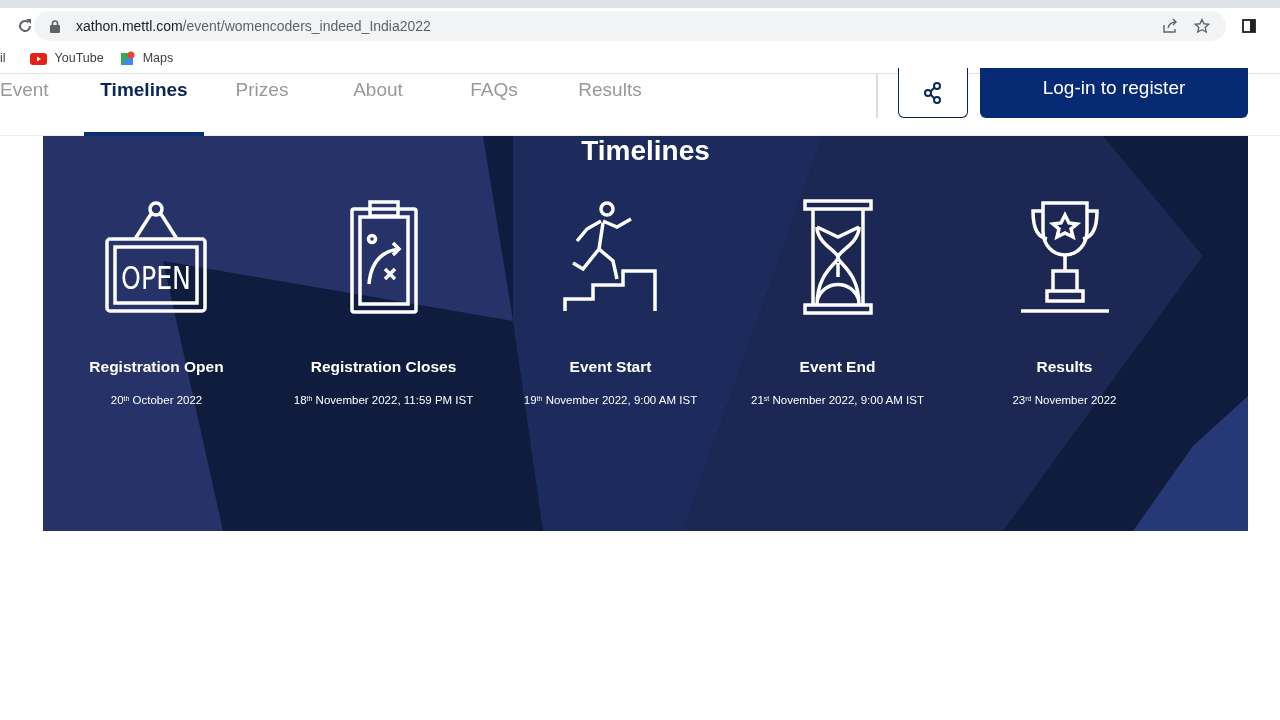 Image resolution: width=1280 pixels, height=720 pixels. Describe the element at coordinates (144, 105) in the screenshot. I see `nav-tab: Timelines` at that location.